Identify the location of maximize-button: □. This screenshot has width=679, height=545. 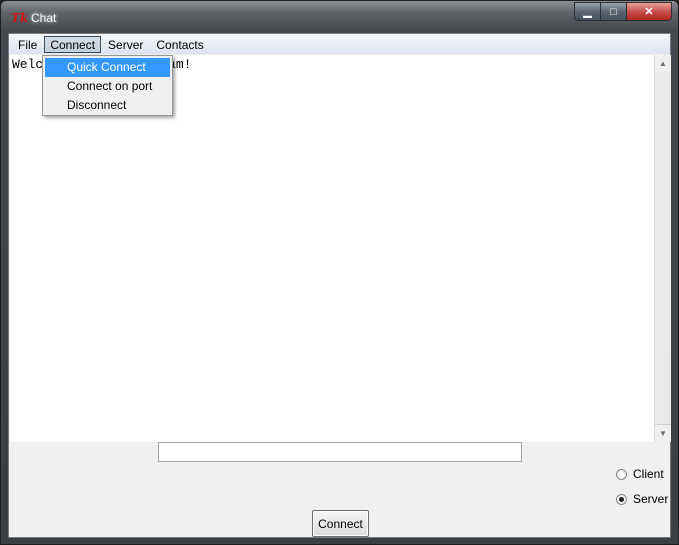
(614, 11).